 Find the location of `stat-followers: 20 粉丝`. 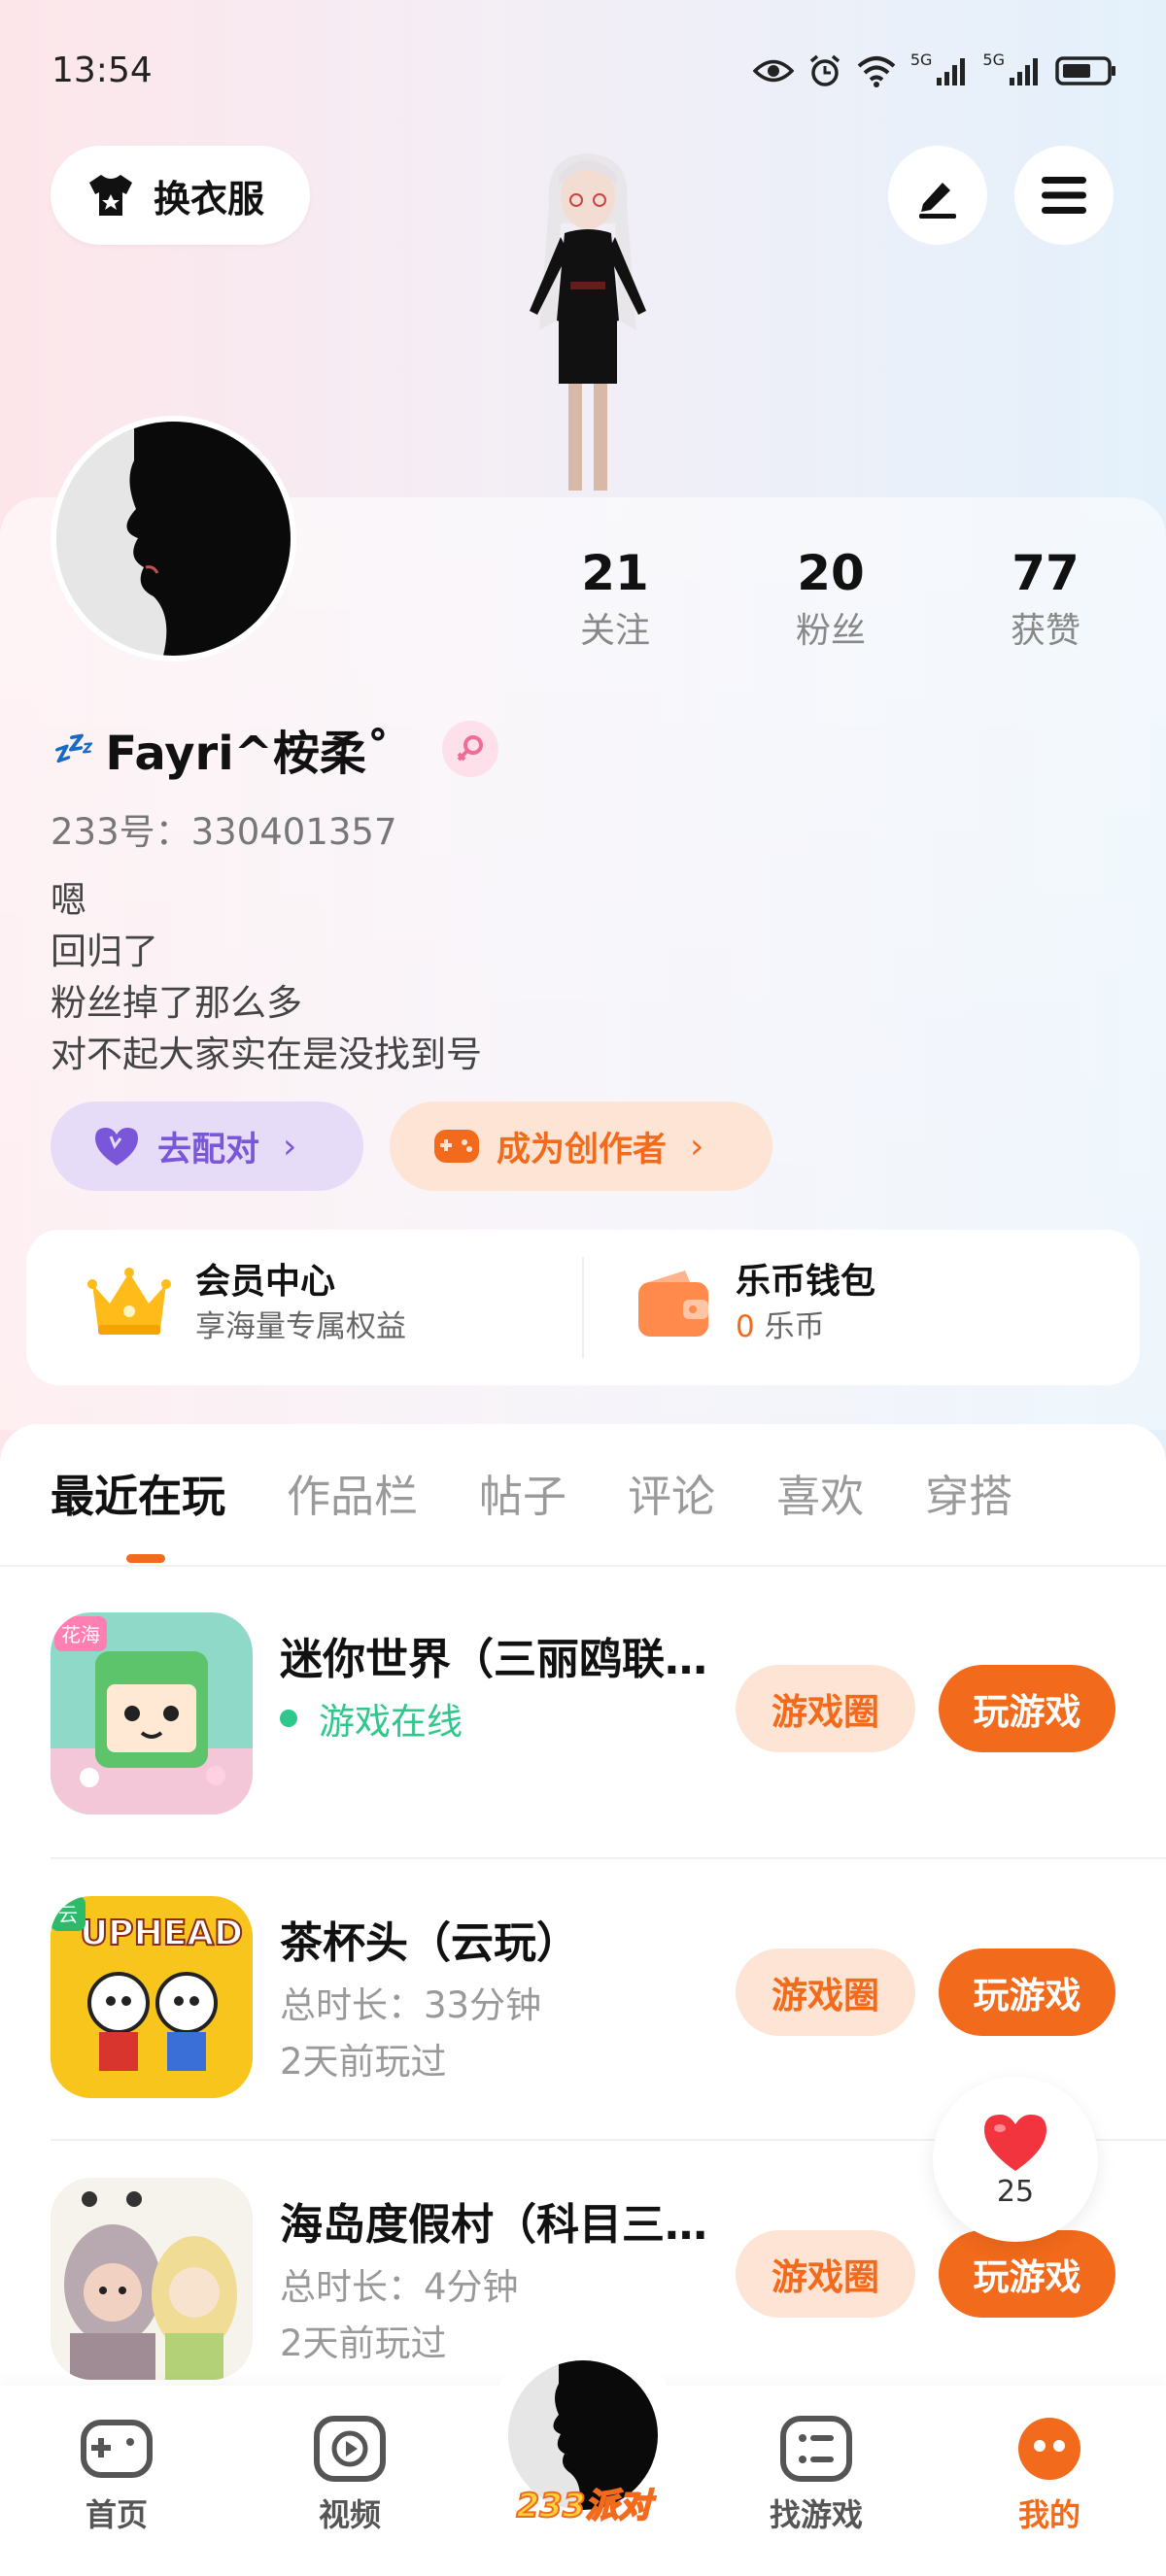

stat-followers: 20 粉丝 is located at coordinates (831, 600).